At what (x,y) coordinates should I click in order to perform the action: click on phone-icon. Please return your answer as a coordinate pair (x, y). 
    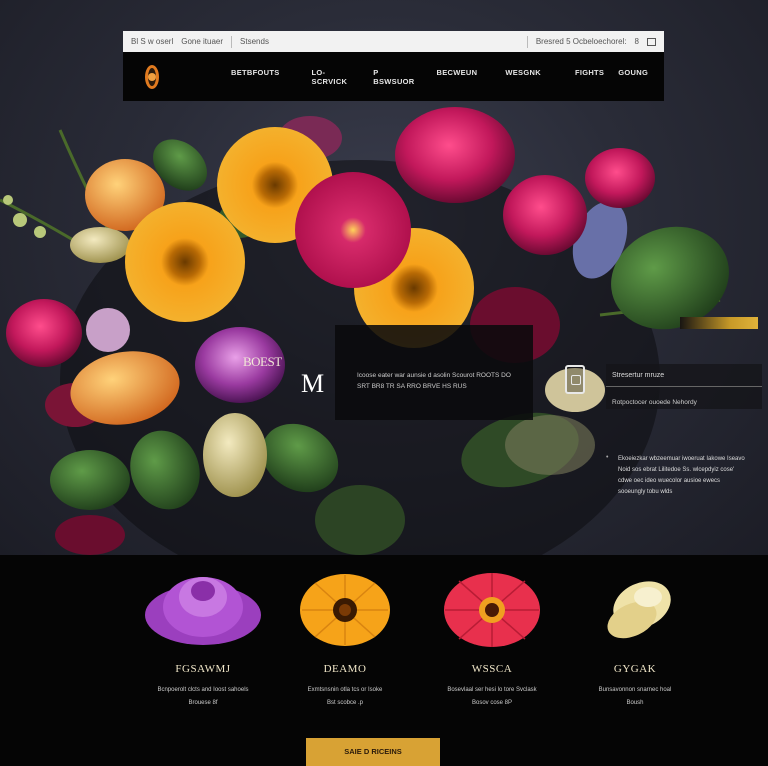
    Looking at the image, I should click on (575, 379).